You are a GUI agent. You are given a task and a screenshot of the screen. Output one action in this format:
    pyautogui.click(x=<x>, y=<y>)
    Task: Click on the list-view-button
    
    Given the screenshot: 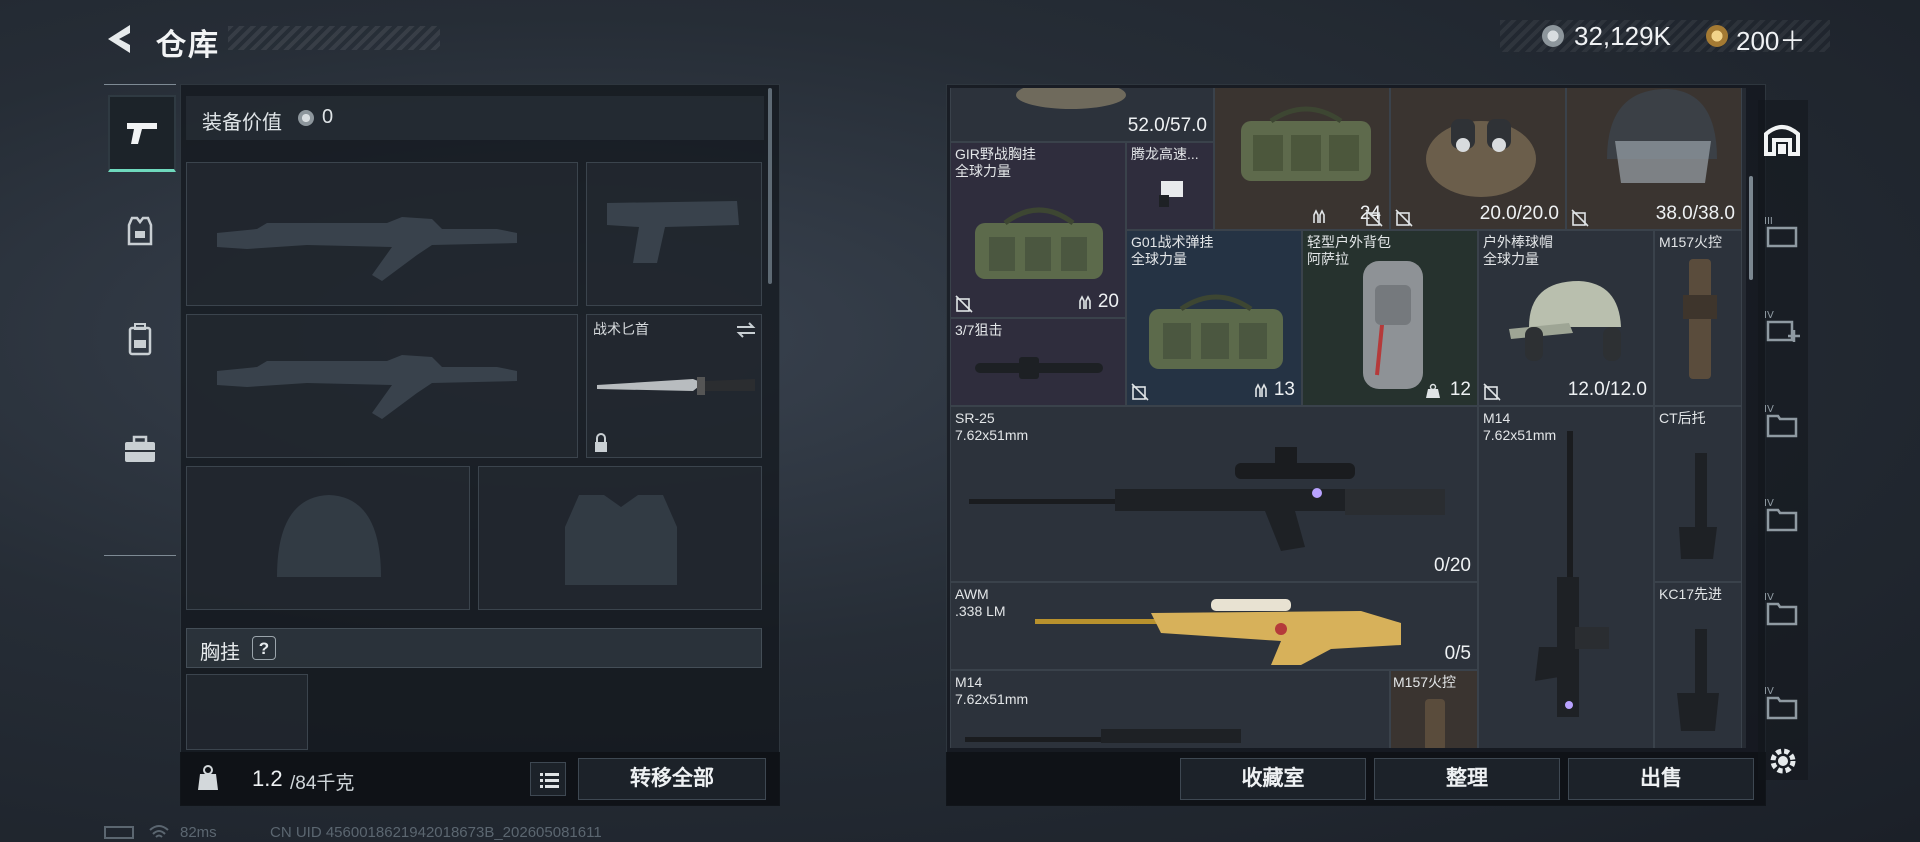 What is the action you would take?
    pyautogui.click(x=548, y=779)
    